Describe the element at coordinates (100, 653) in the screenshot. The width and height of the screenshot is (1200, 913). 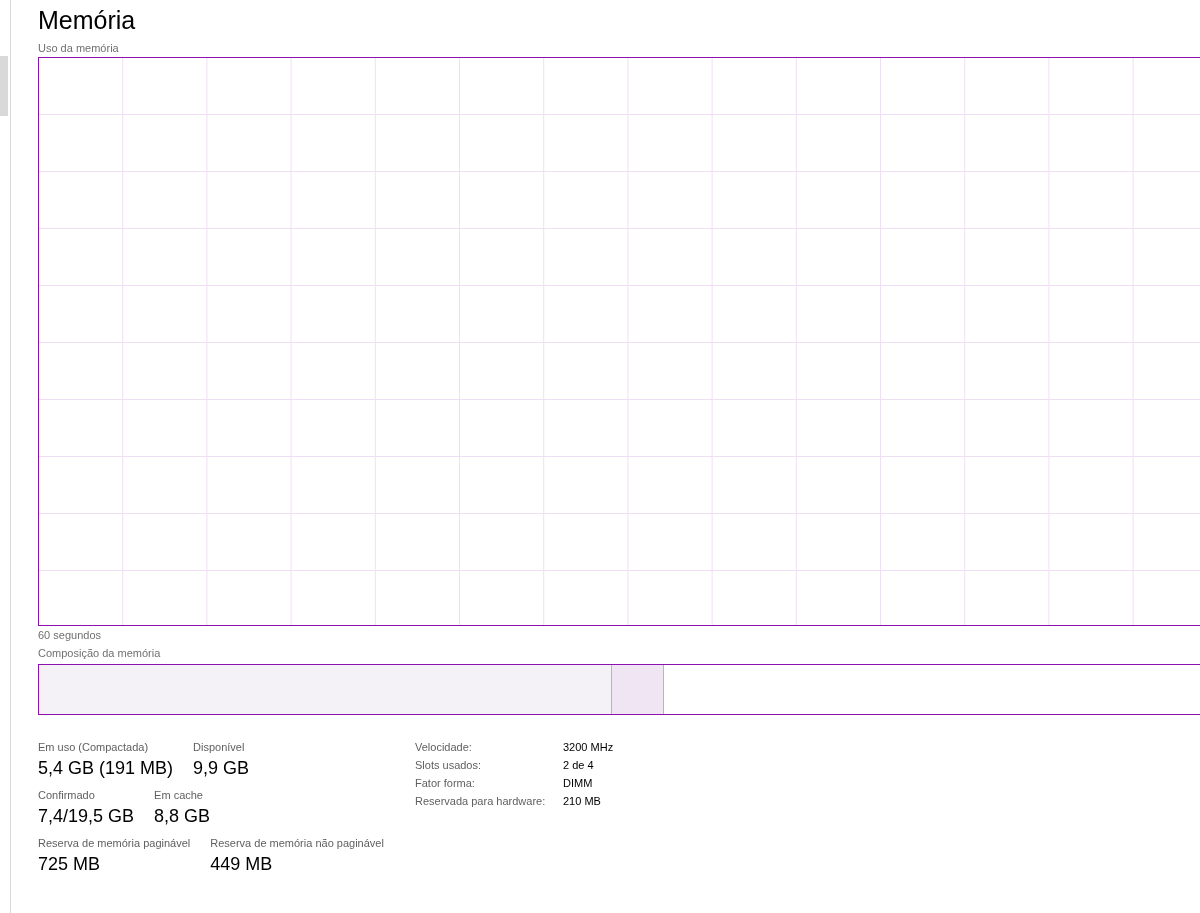
I see `chart-label: Composição da memória` at that location.